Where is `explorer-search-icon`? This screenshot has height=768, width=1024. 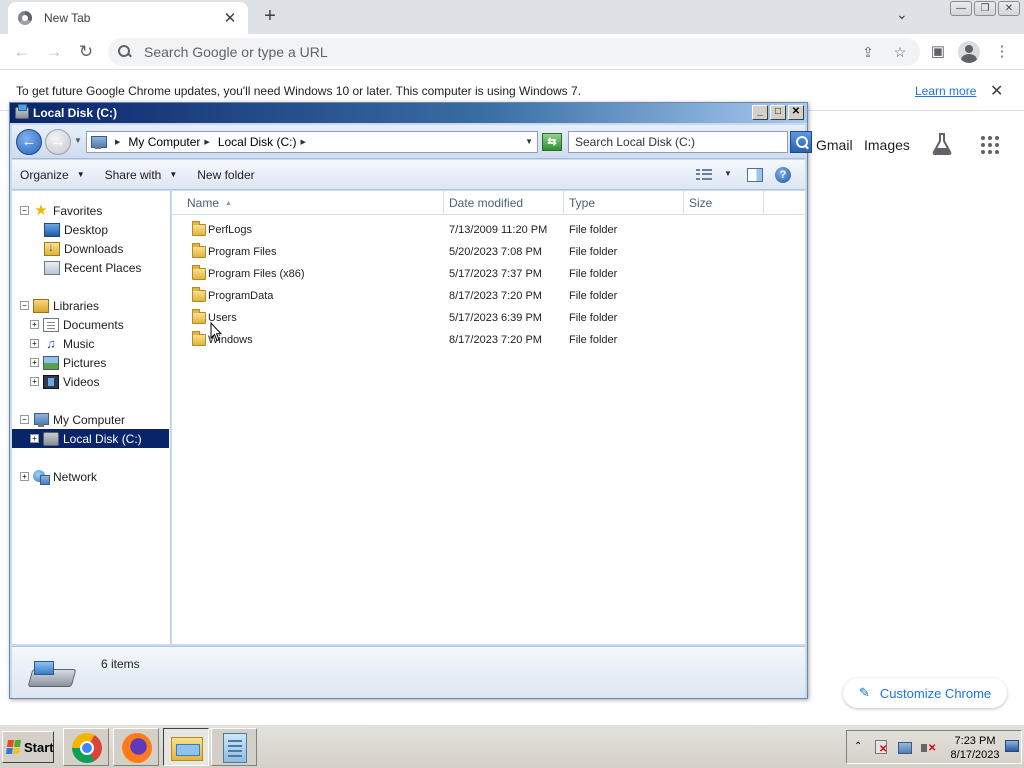
explorer-search-icon is located at coordinates (801, 142).